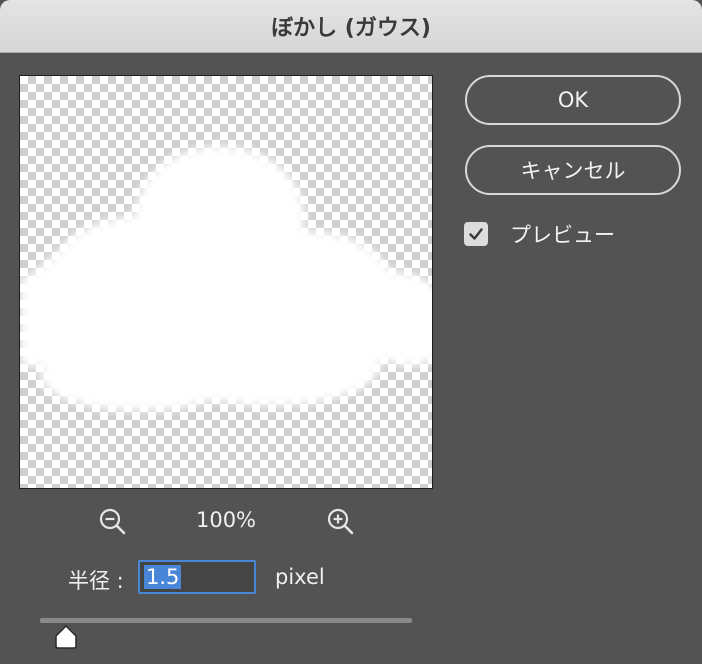  I want to click on checkmark-icon, so click(476, 234).